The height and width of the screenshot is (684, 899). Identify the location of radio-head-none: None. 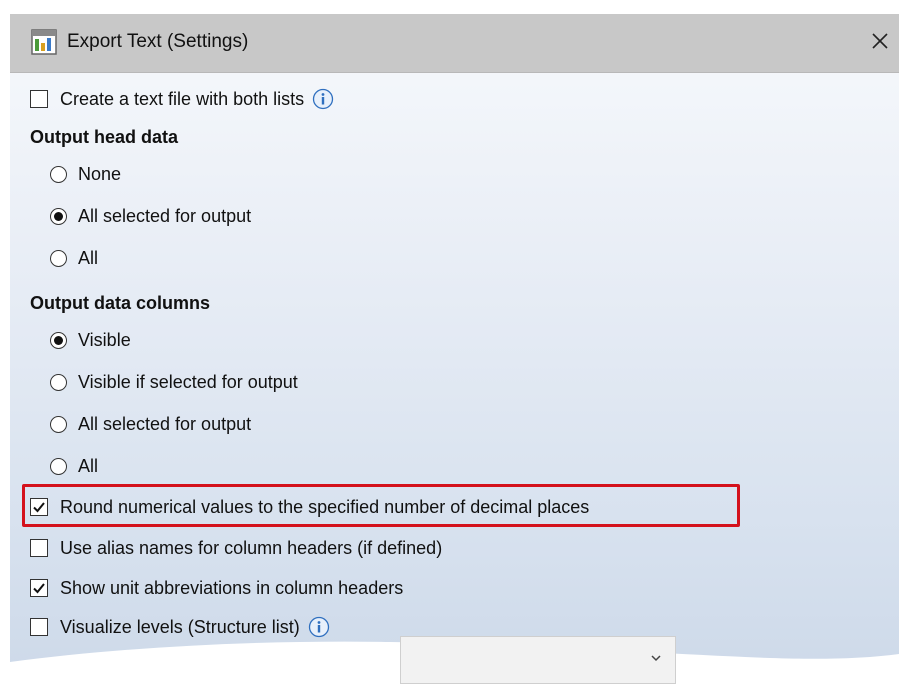
(85, 174).